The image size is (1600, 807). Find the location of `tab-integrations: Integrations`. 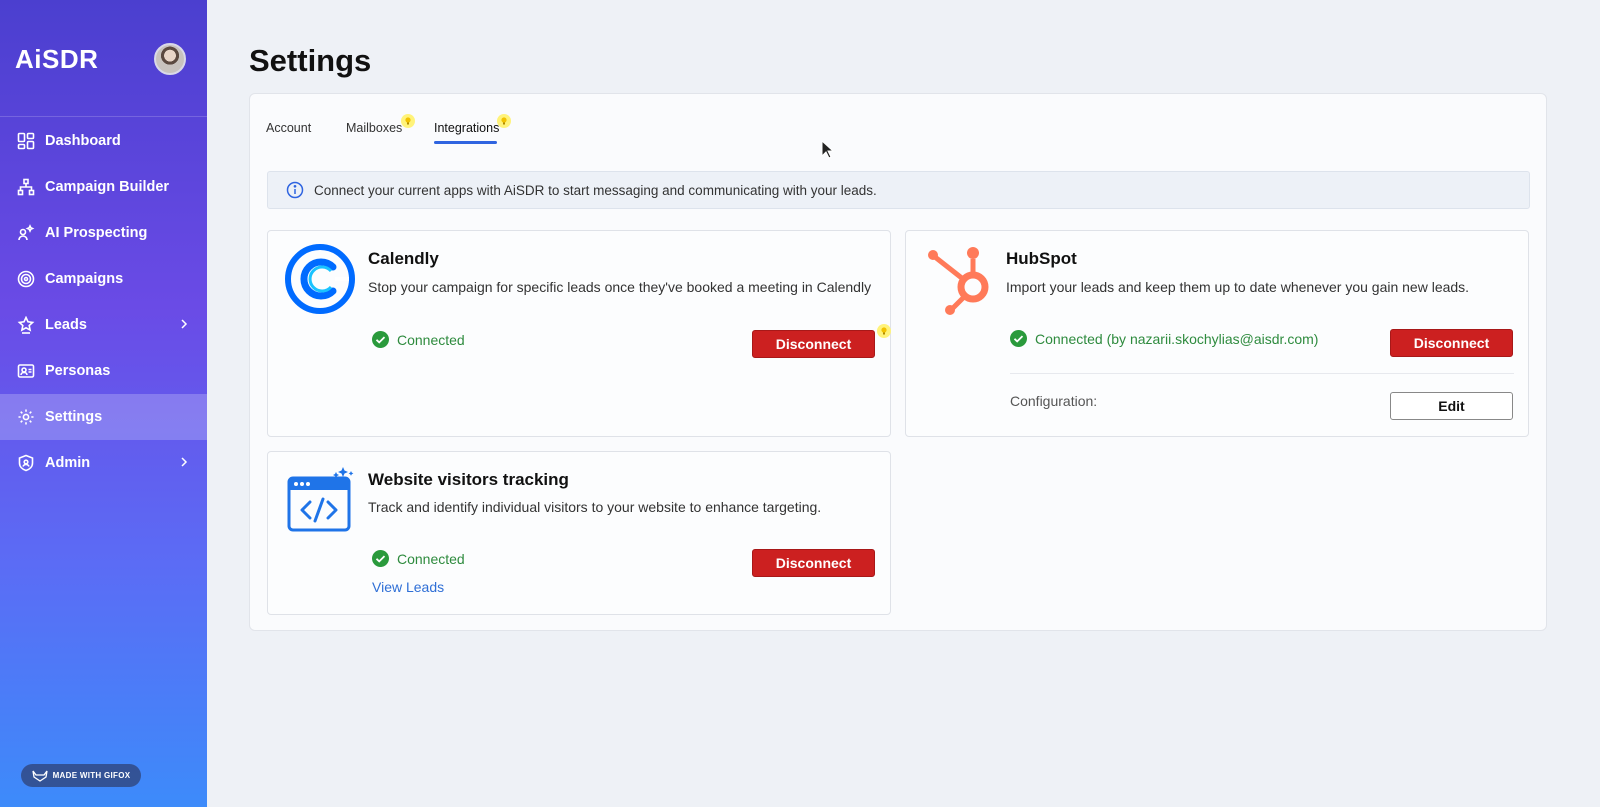

tab-integrations: Integrations is located at coordinates (466, 128).